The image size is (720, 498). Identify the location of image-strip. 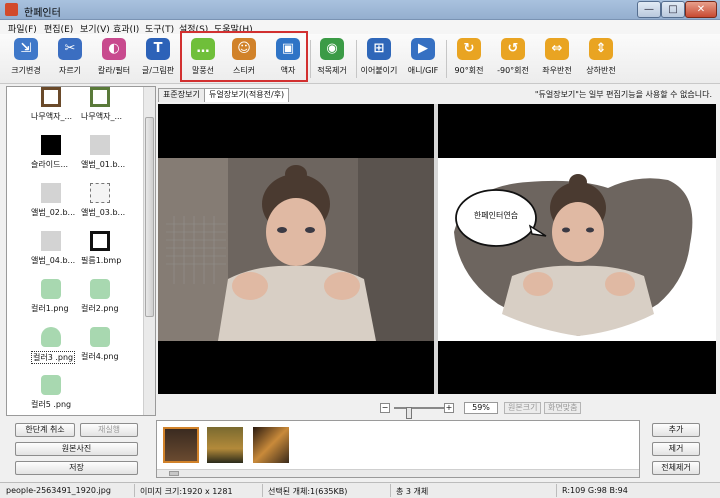
(398, 449).